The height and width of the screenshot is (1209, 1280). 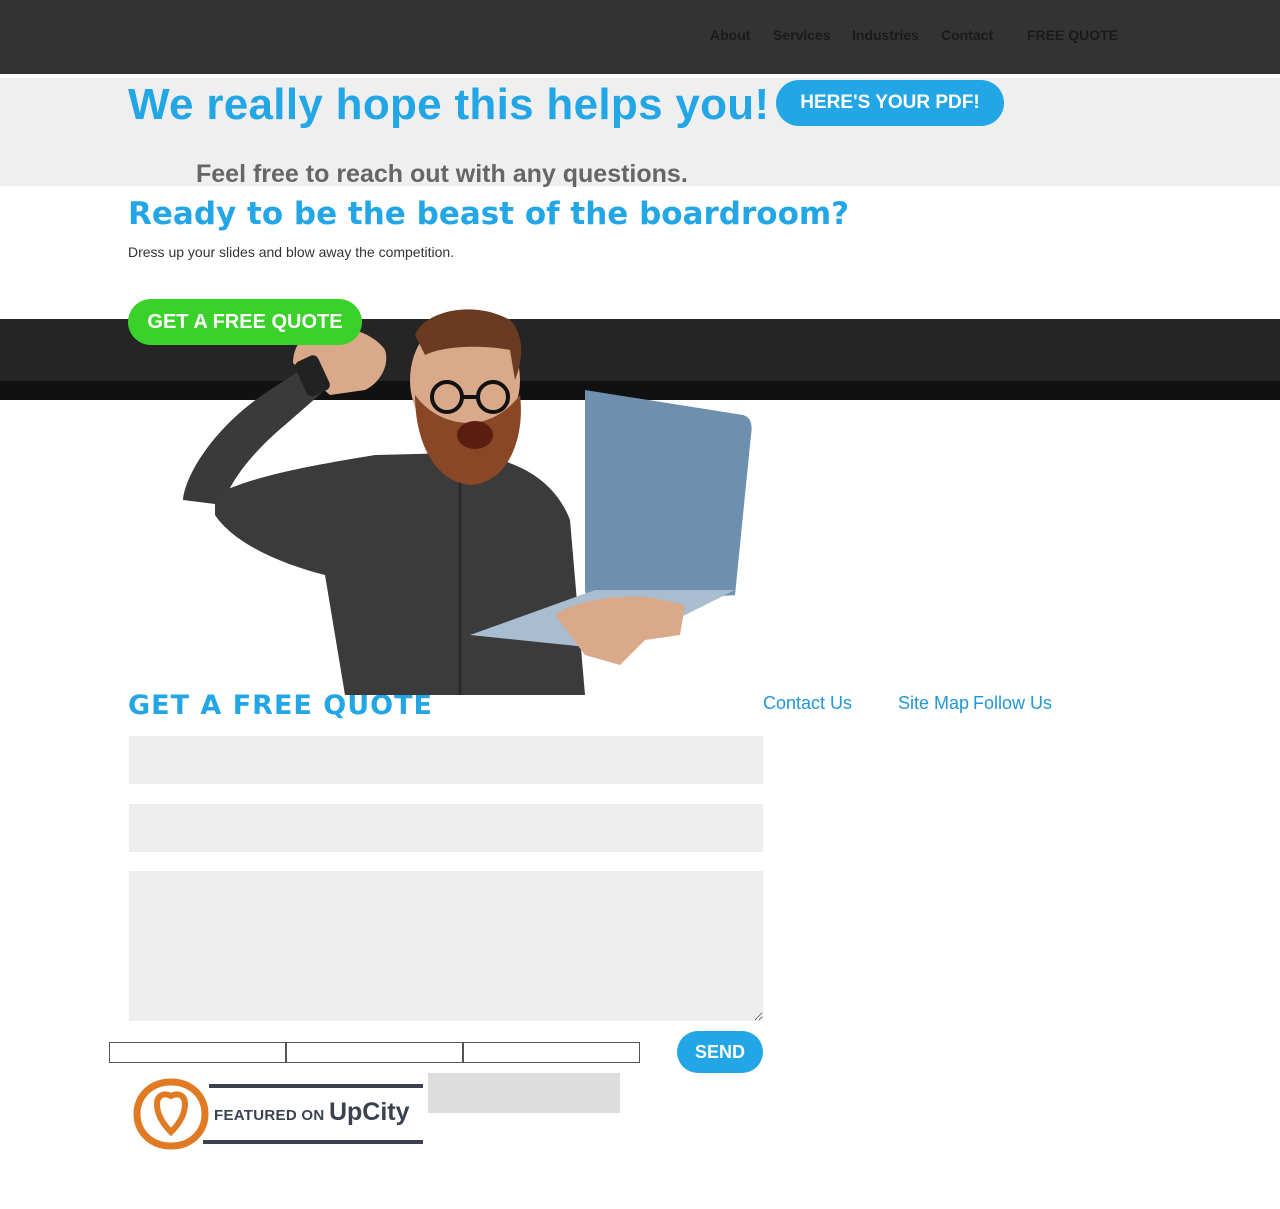 I want to click on send-button: SEND, so click(x=720, y=1052).